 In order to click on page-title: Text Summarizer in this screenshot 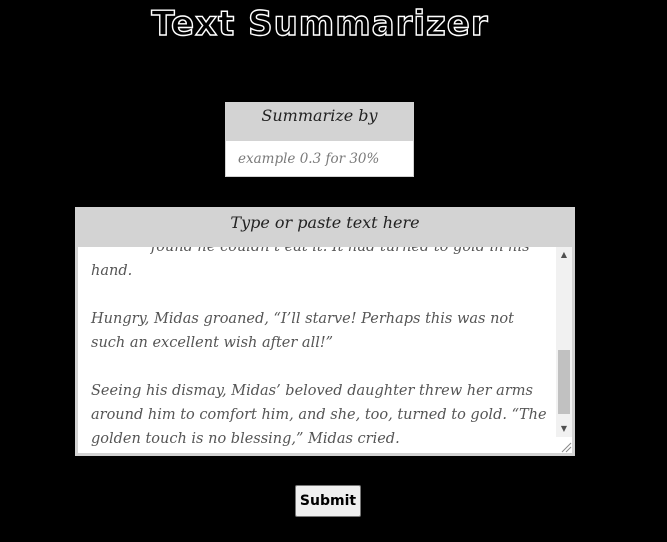, I will do `click(320, 23)`.